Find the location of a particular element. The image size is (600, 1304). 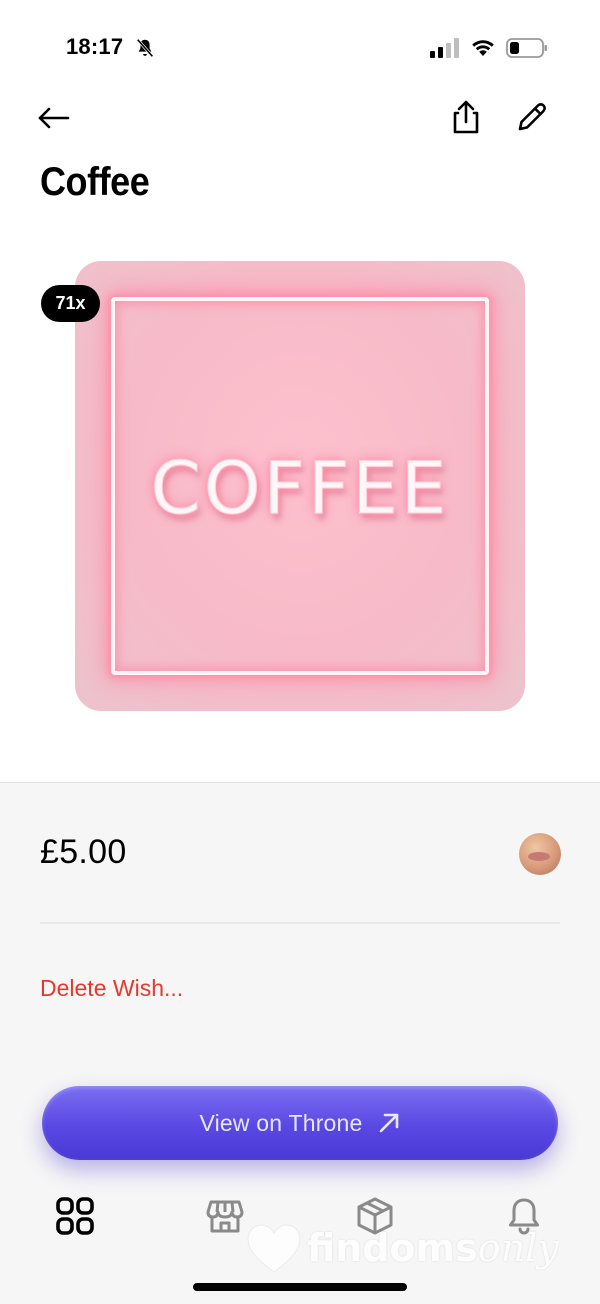

view-on-throne-button: View on Throne is located at coordinates (300, 1123).